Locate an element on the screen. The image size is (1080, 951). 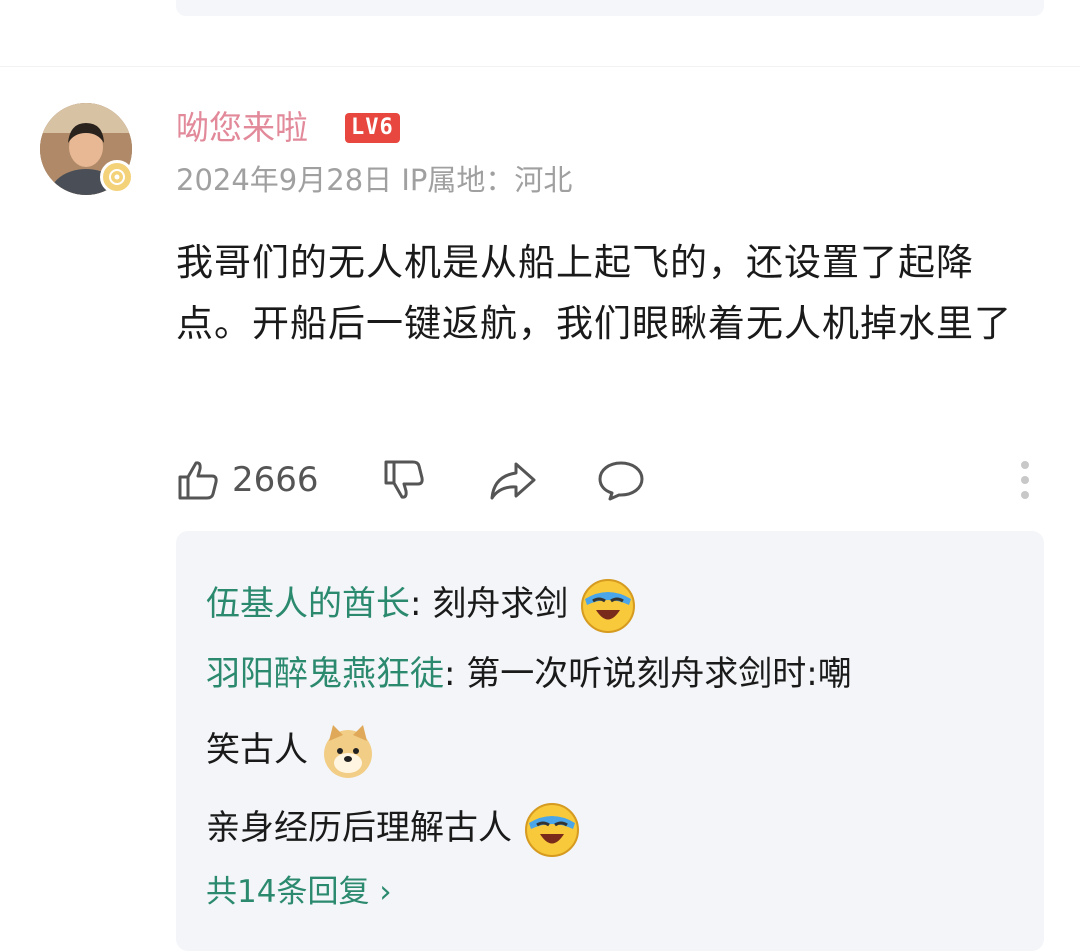
doge-emoji-icon is located at coordinates (347, 751).